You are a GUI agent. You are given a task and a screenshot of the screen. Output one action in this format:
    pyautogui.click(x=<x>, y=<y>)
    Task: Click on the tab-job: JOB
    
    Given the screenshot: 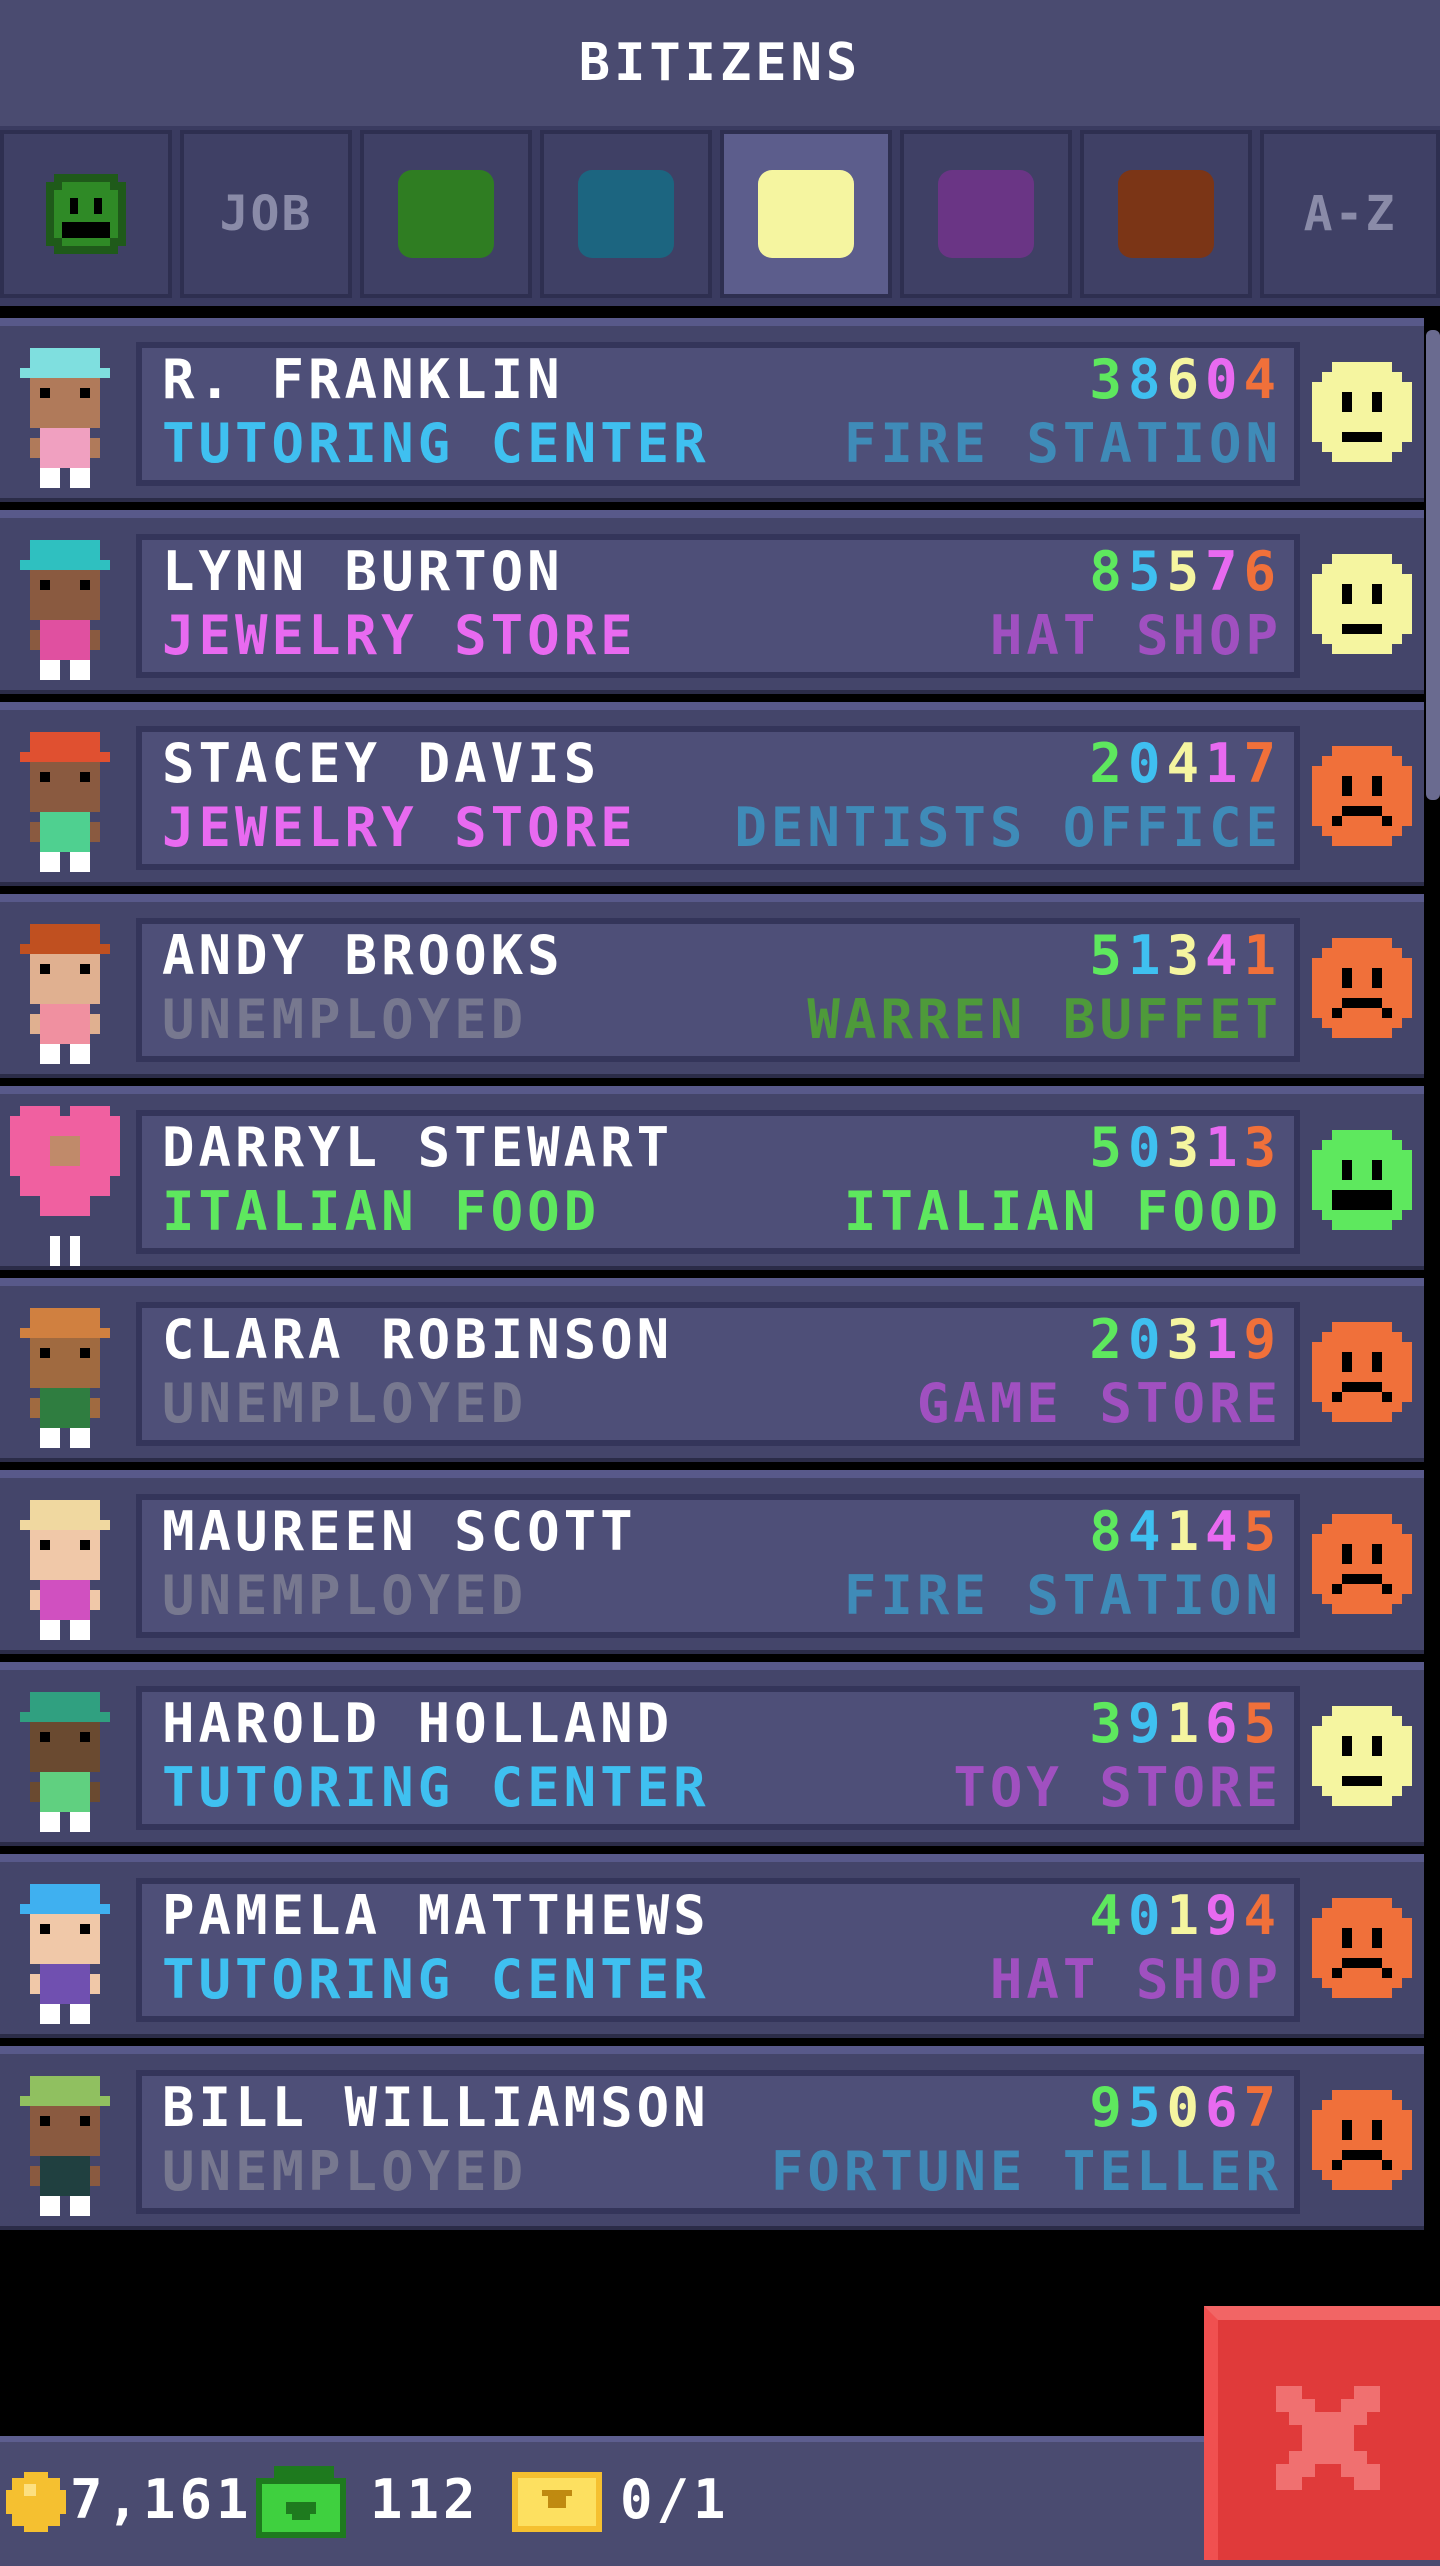 What is the action you would take?
    pyautogui.click(x=266, y=214)
    